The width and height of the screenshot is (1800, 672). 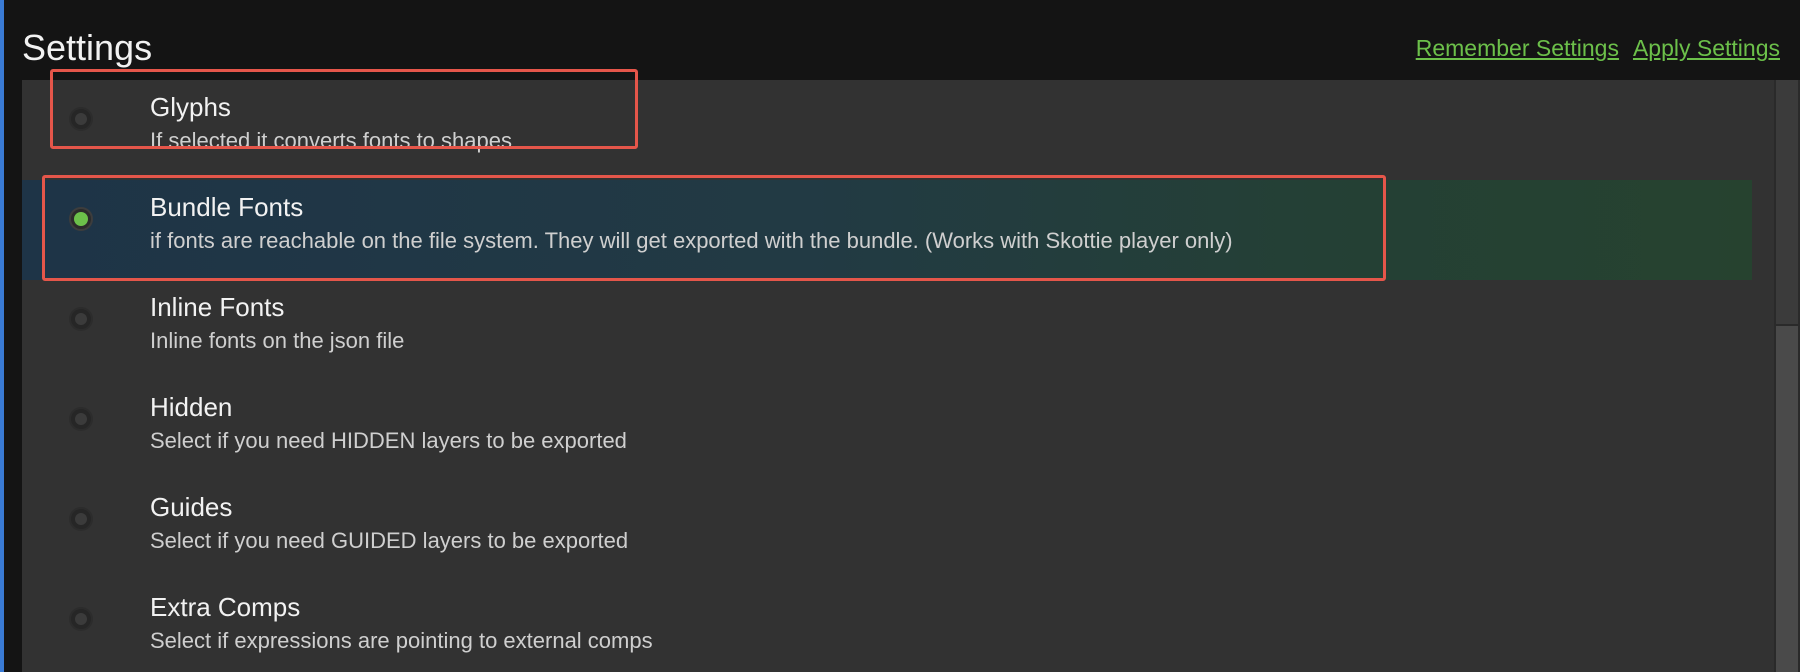 What do you see at coordinates (191, 407) in the screenshot?
I see `option-title: Hidden` at bounding box center [191, 407].